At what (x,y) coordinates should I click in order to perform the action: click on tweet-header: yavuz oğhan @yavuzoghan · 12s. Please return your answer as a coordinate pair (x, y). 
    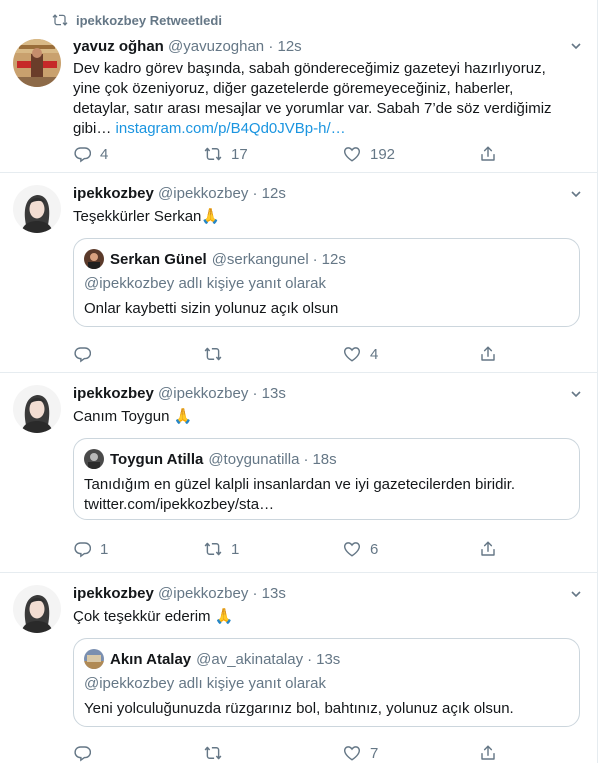
    Looking at the image, I should click on (187, 46).